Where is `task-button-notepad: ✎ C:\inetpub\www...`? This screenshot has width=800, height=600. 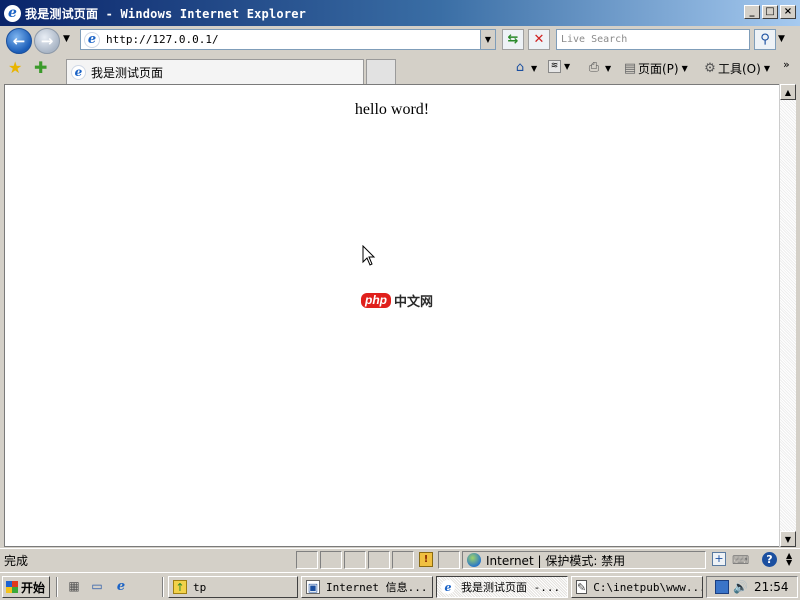
task-button-notepad: ✎ C:\inetpub\www... is located at coordinates (637, 587).